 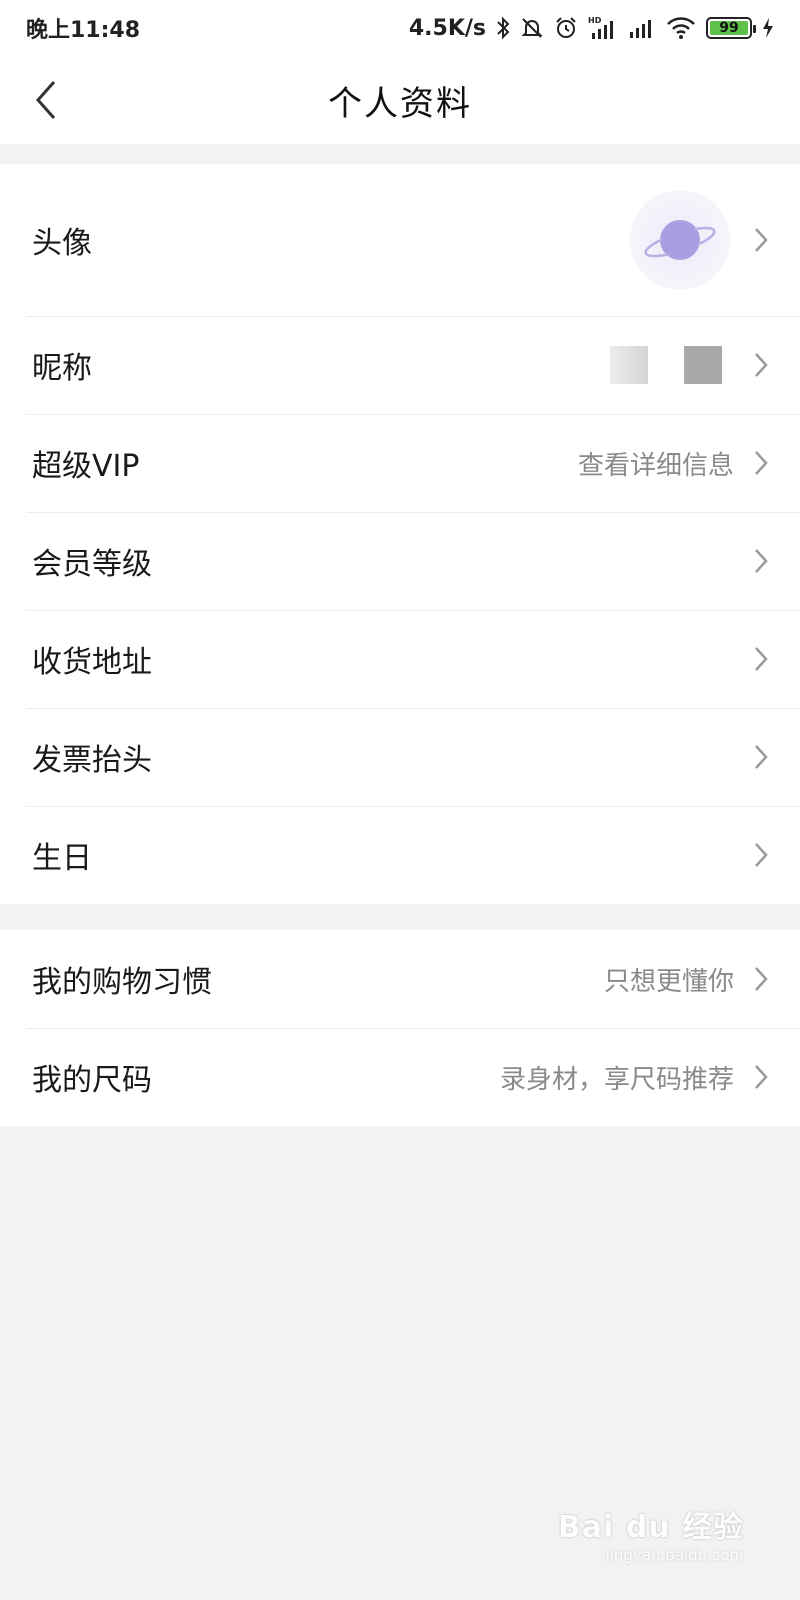 I want to click on status-icons: 4.5K/s HD 99, so click(x=591, y=28).